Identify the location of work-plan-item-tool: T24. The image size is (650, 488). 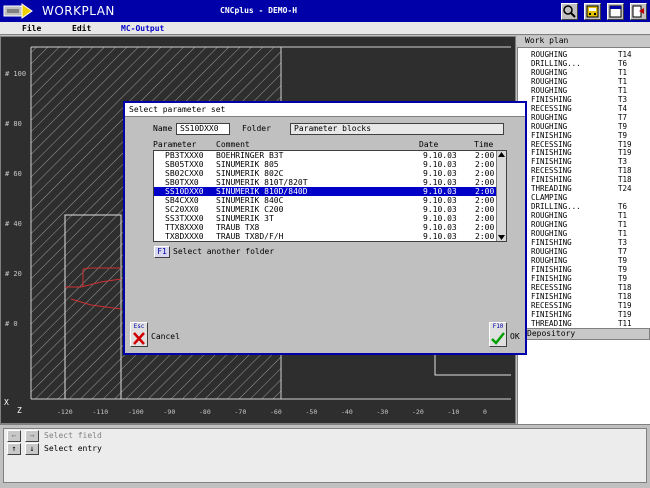
(625, 189).